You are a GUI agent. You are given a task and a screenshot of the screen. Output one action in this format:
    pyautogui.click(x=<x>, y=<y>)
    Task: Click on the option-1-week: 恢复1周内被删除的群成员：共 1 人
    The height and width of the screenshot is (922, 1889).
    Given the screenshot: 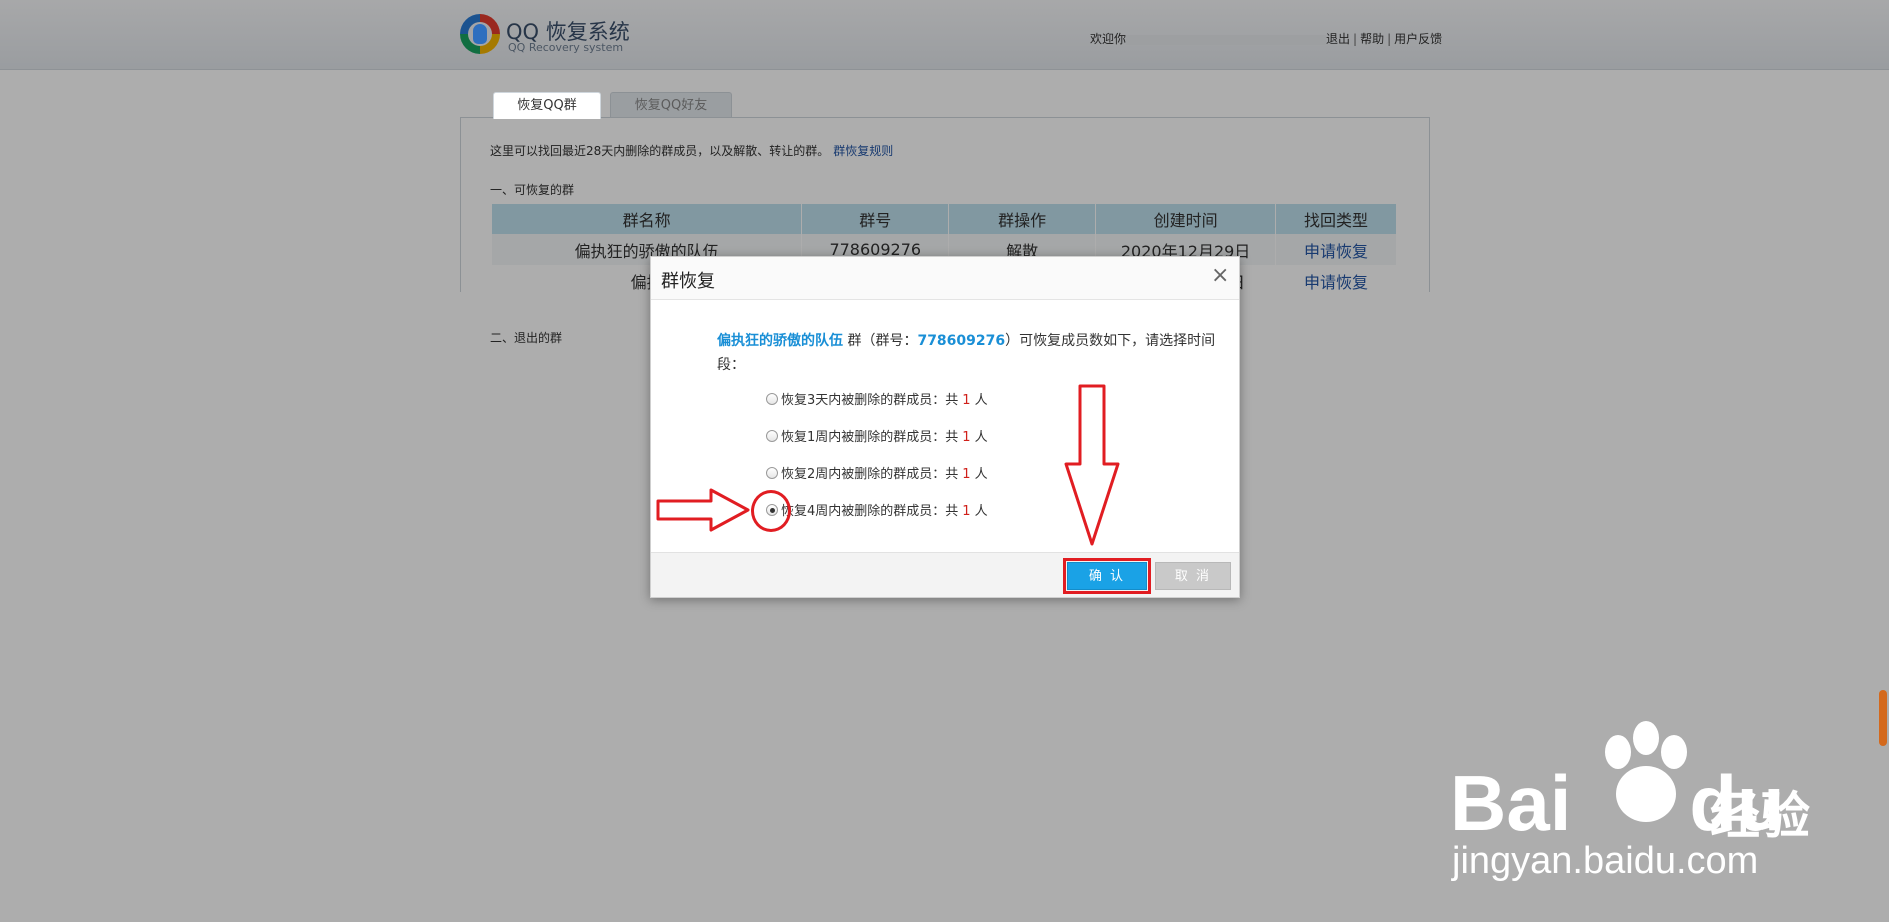 What is the action you would take?
    pyautogui.click(x=877, y=435)
    